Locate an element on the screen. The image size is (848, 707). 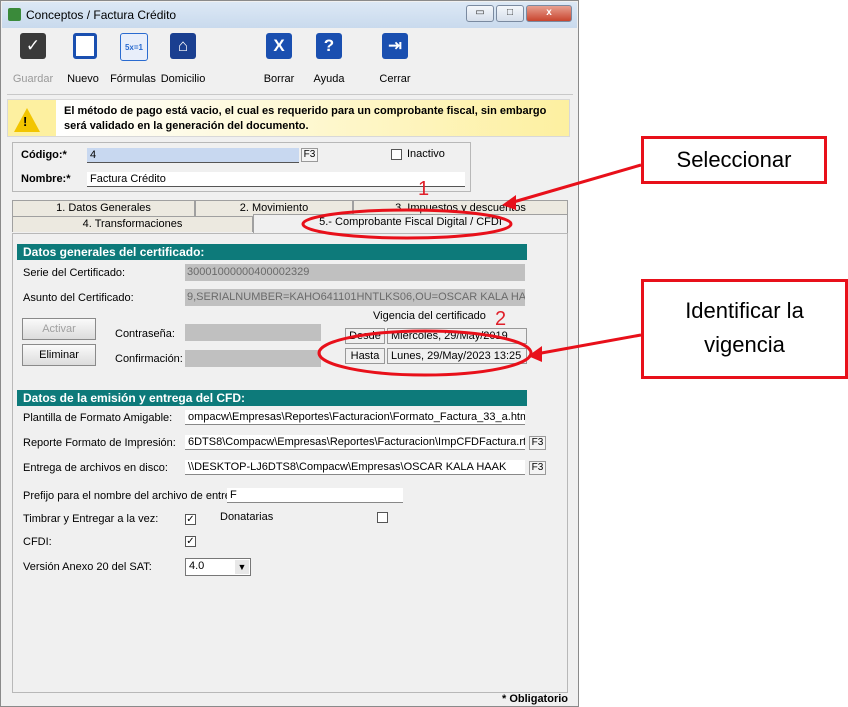
window-title: Conceptos / Factura Crédito is located at coordinates (101, 15).